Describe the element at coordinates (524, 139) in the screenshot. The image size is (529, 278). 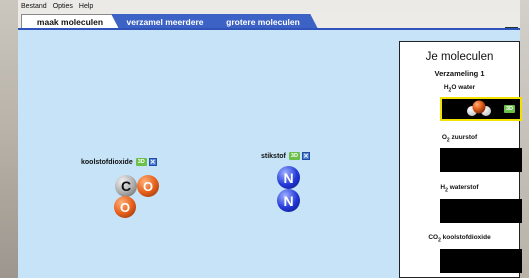
I see `desktop-background-right` at that location.